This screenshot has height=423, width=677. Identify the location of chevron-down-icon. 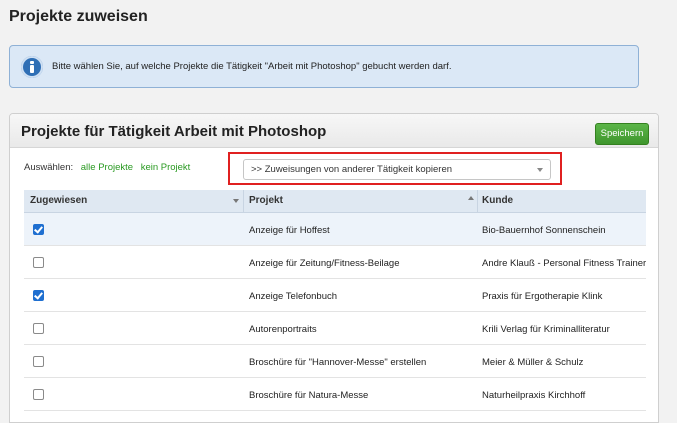
(540, 170).